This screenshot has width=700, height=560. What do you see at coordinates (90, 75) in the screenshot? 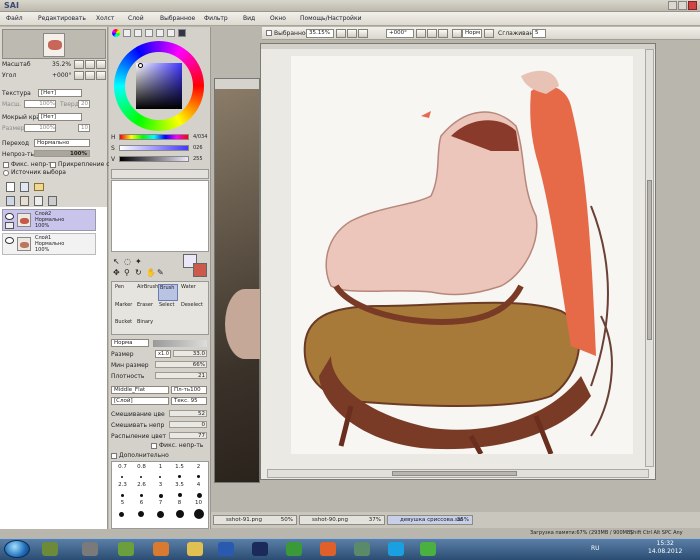
I see `rotate-right-button` at bounding box center [90, 75].